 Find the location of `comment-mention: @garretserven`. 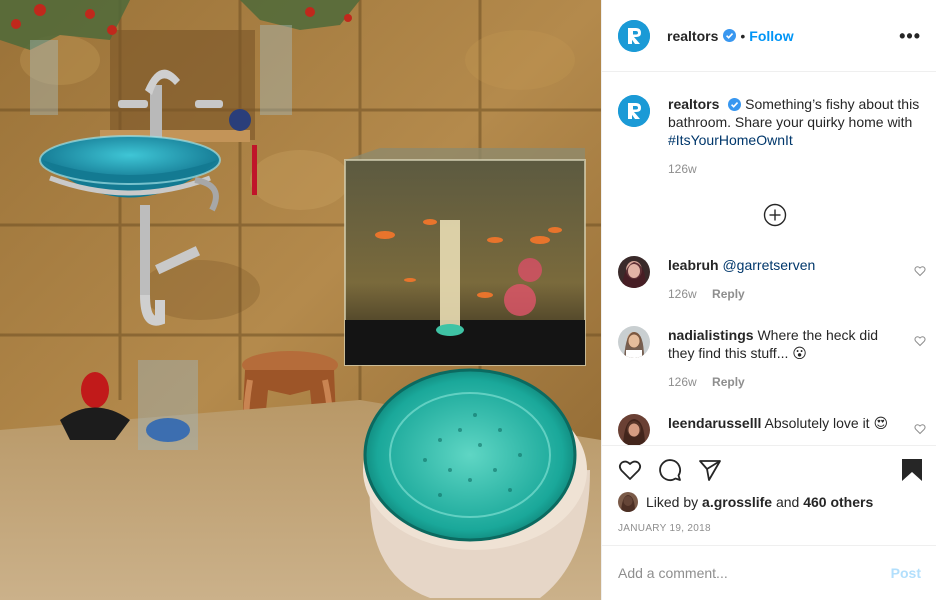

comment-mention: @garretserven is located at coordinates (768, 265).